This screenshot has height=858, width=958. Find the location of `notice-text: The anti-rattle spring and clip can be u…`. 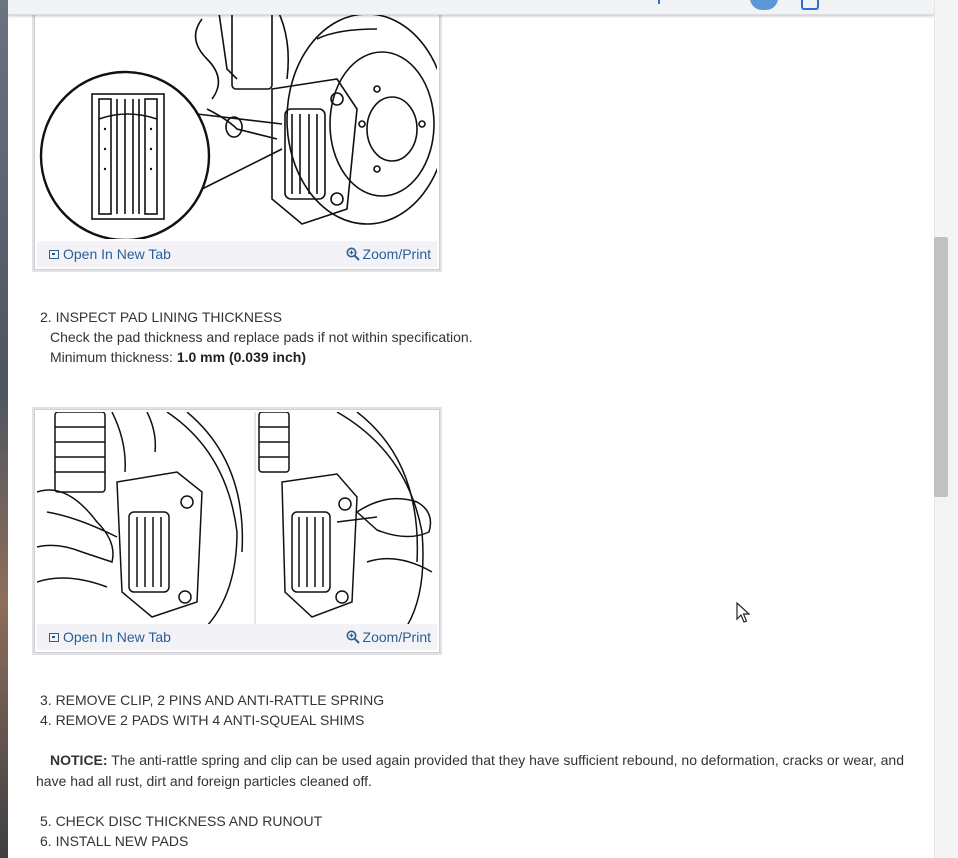

notice-text: The anti-rattle spring and clip can be u… is located at coordinates (470, 770).